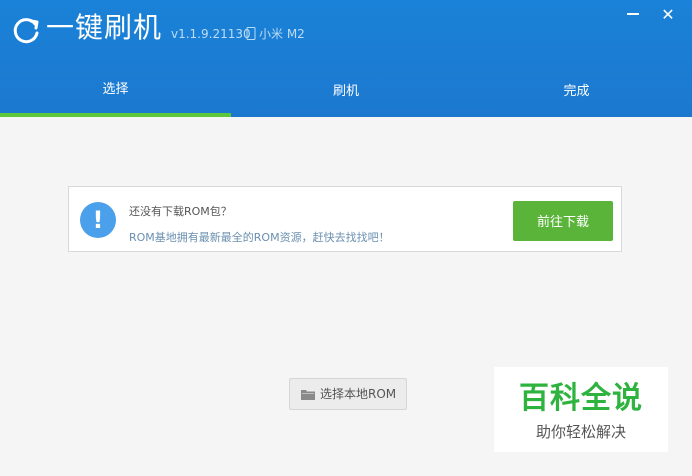 This screenshot has width=692, height=476. What do you see at coordinates (104, 27) in the screenshot?
I see `app-title: 一键刷机` at bounding box center [104, 27].